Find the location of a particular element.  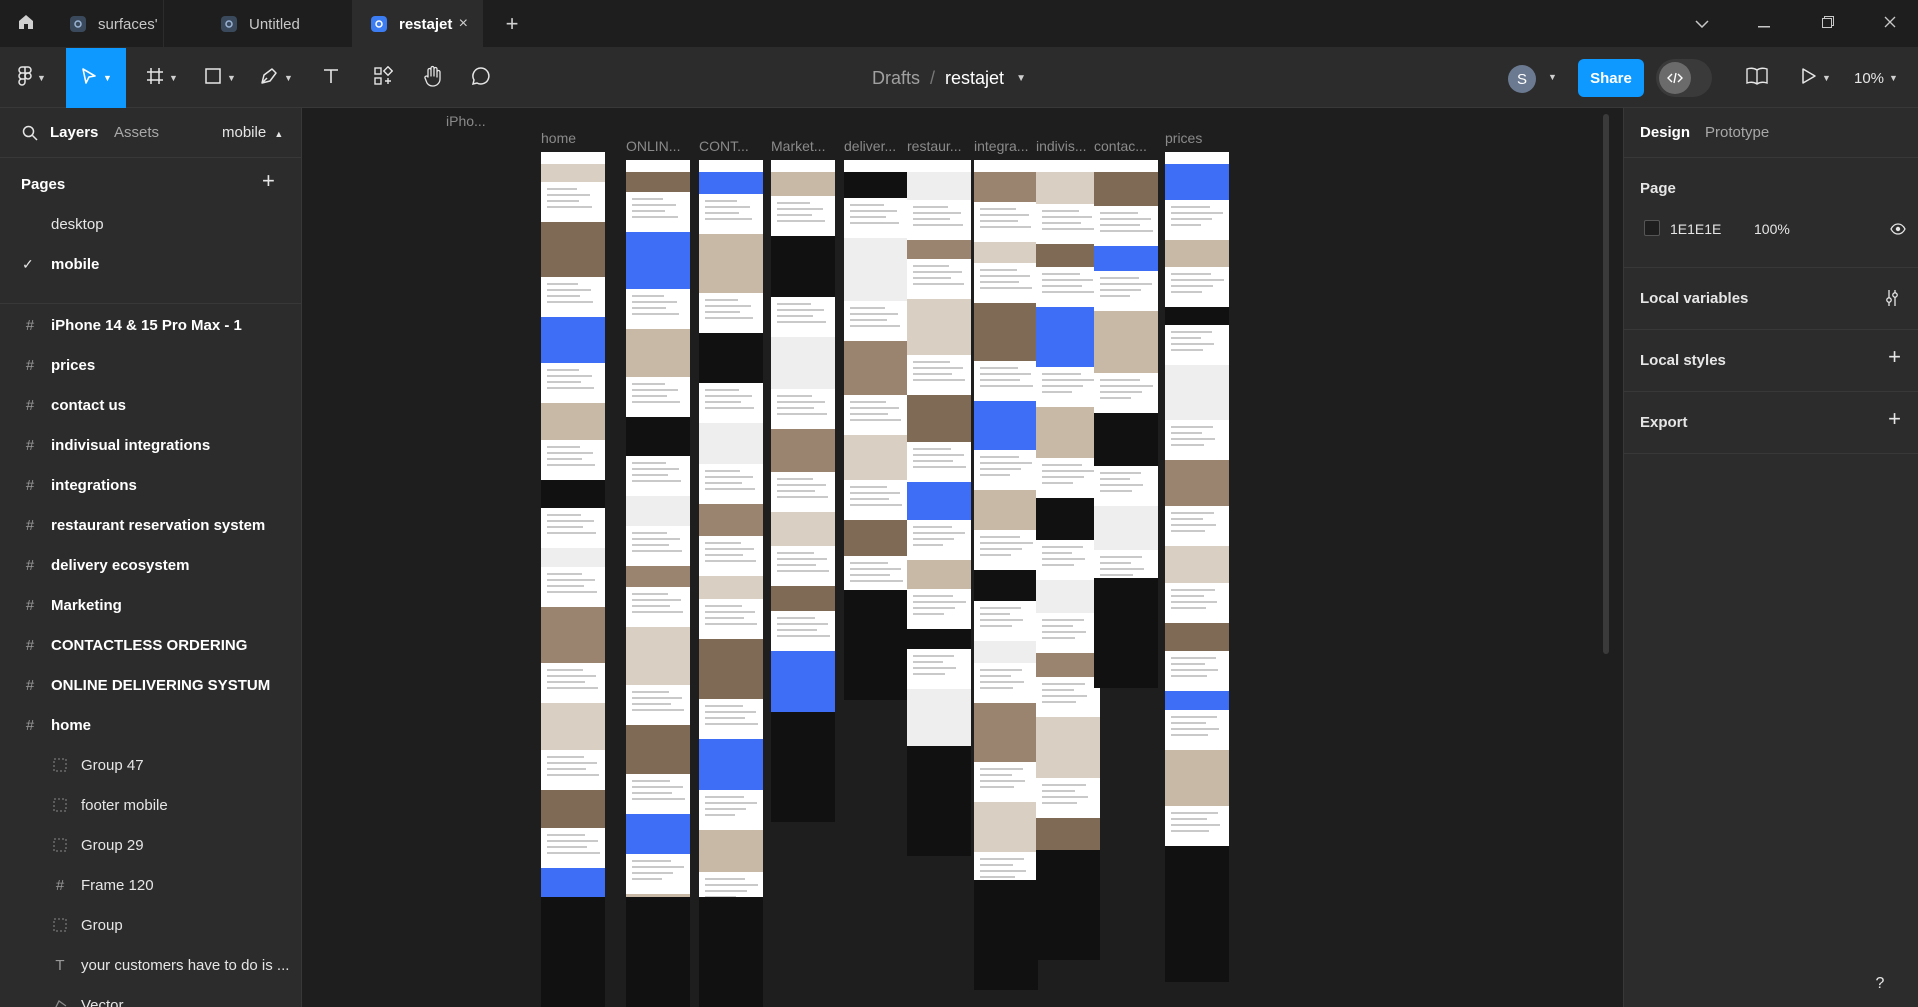

layer-item: # indivisual integrations is located at coordinates (150, 445).